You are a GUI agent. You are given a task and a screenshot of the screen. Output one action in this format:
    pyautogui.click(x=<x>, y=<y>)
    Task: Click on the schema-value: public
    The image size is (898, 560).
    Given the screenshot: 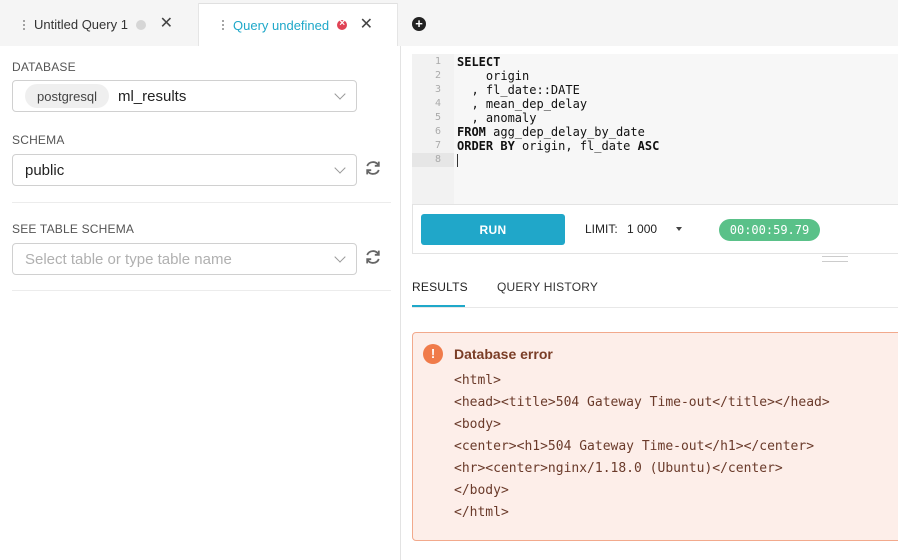 What is the action you would take?
    pyautogui.click(x=45, y=170)
    